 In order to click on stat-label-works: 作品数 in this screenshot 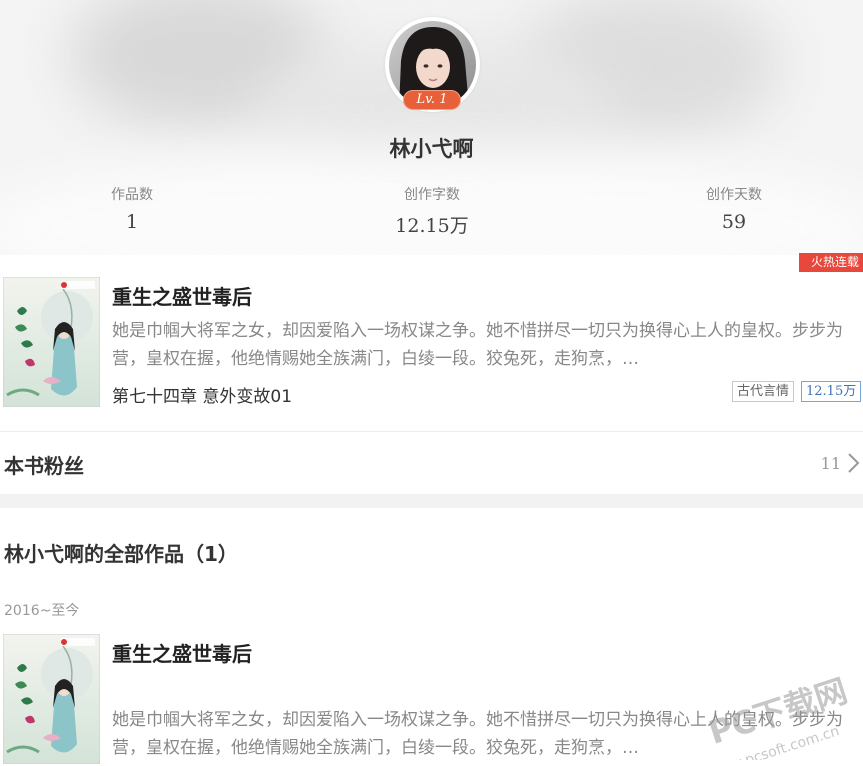, I will do `click(132, 195)`.